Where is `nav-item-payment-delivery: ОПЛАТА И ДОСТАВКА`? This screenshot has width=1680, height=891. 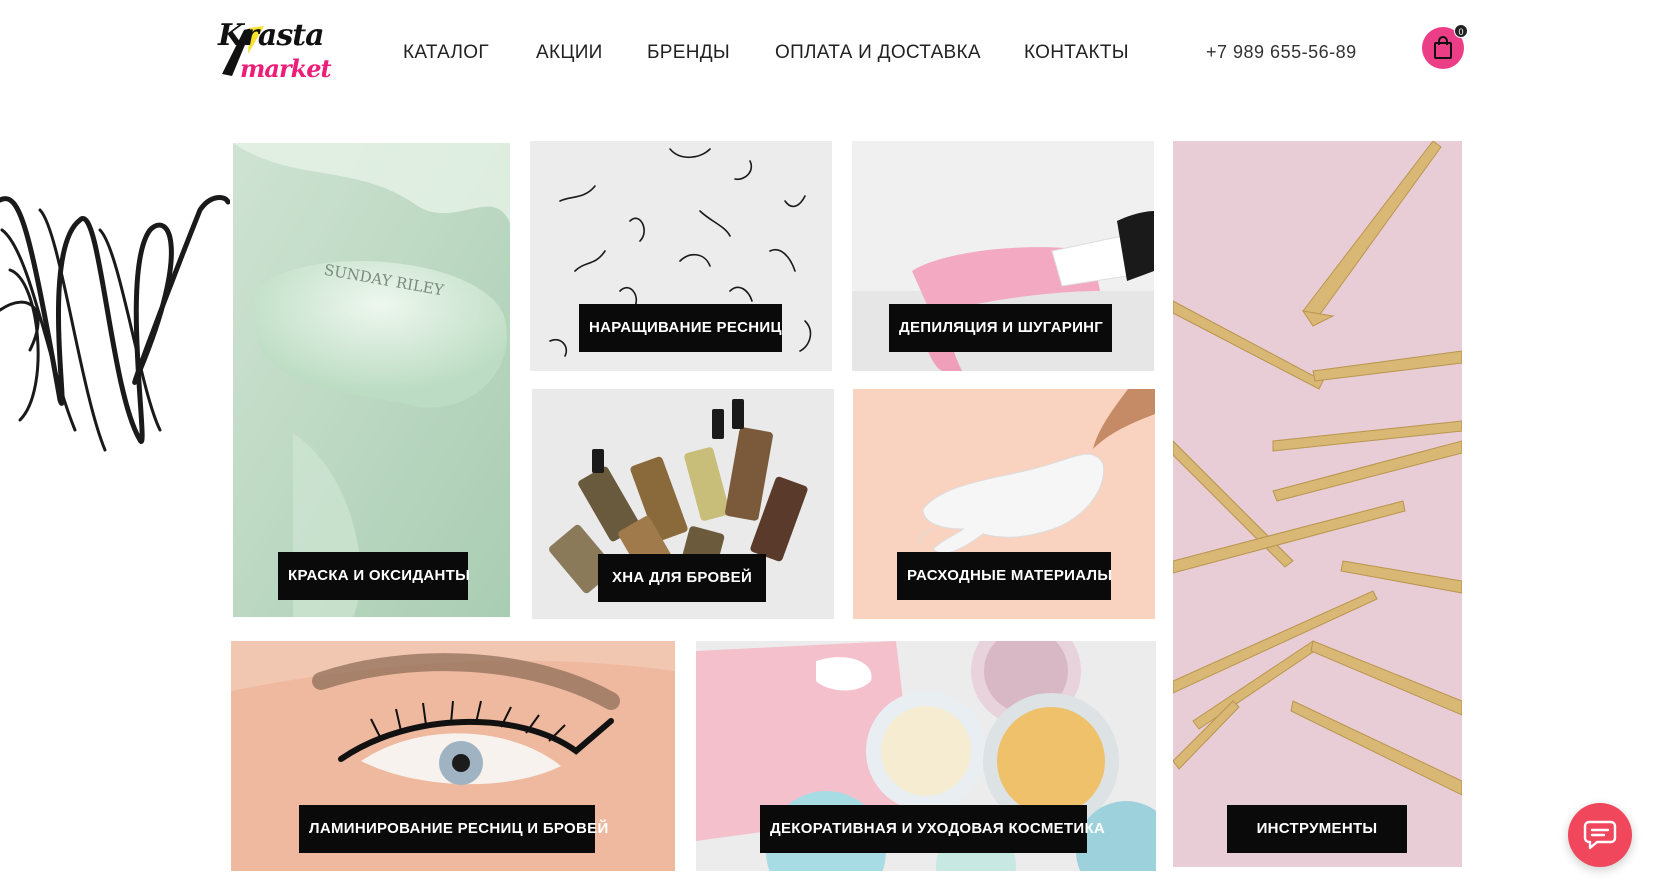 nav-item-payment-delivery: ОПЛАТА И ДОСТАВКА is located at coordinates (878, 53).